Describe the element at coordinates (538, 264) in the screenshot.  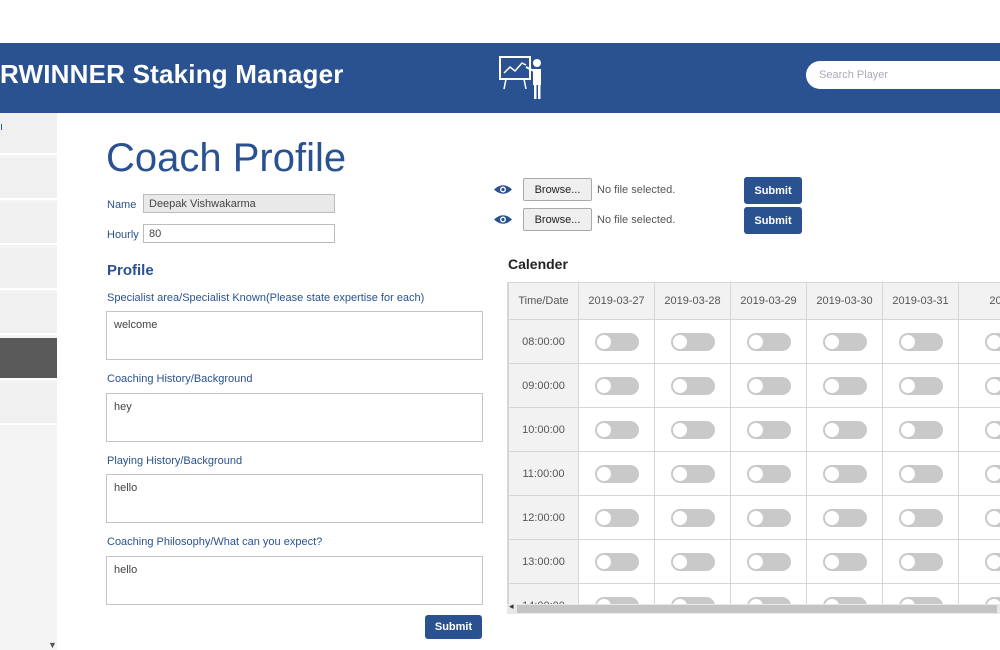
I see `calendar-title: Calender` at that location.